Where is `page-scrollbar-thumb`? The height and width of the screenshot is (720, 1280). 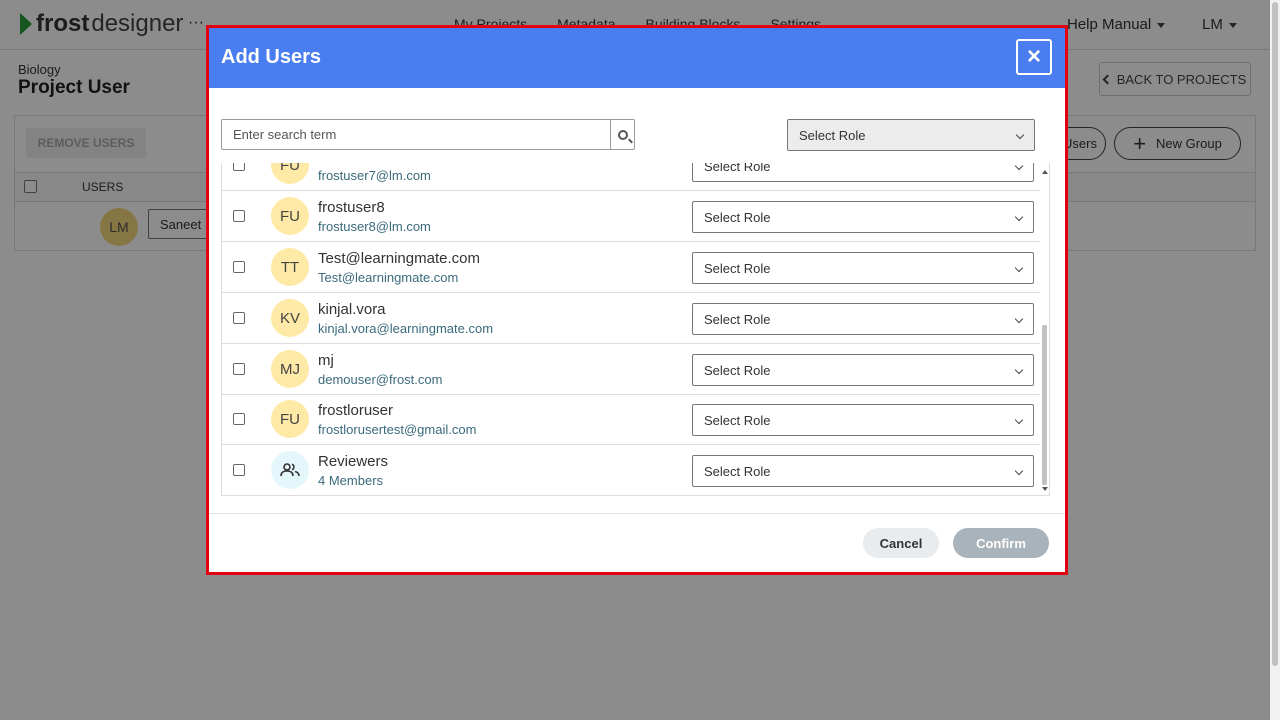
page-scrollbar-thumb is located at coordinates (1275, 334).